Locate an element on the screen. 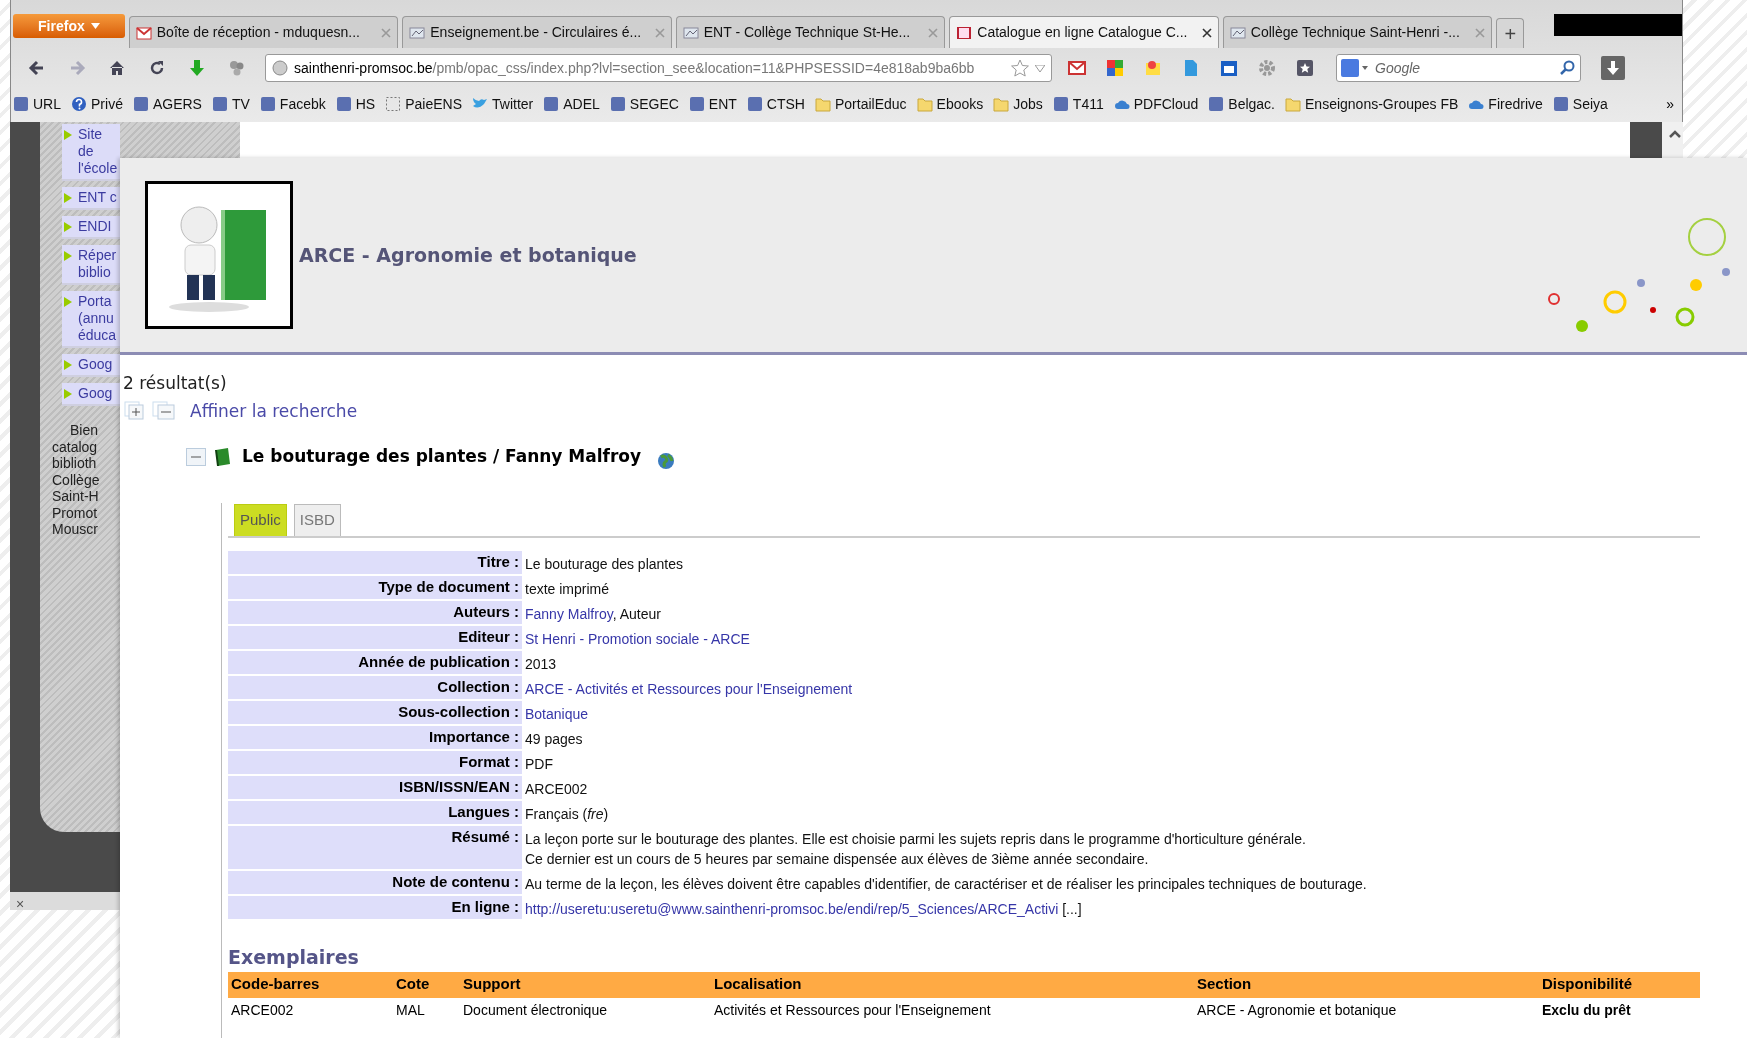 The image size is (1747, 1038). refine-search-link: Affiner la recherche is located at coordinates (274, 411).